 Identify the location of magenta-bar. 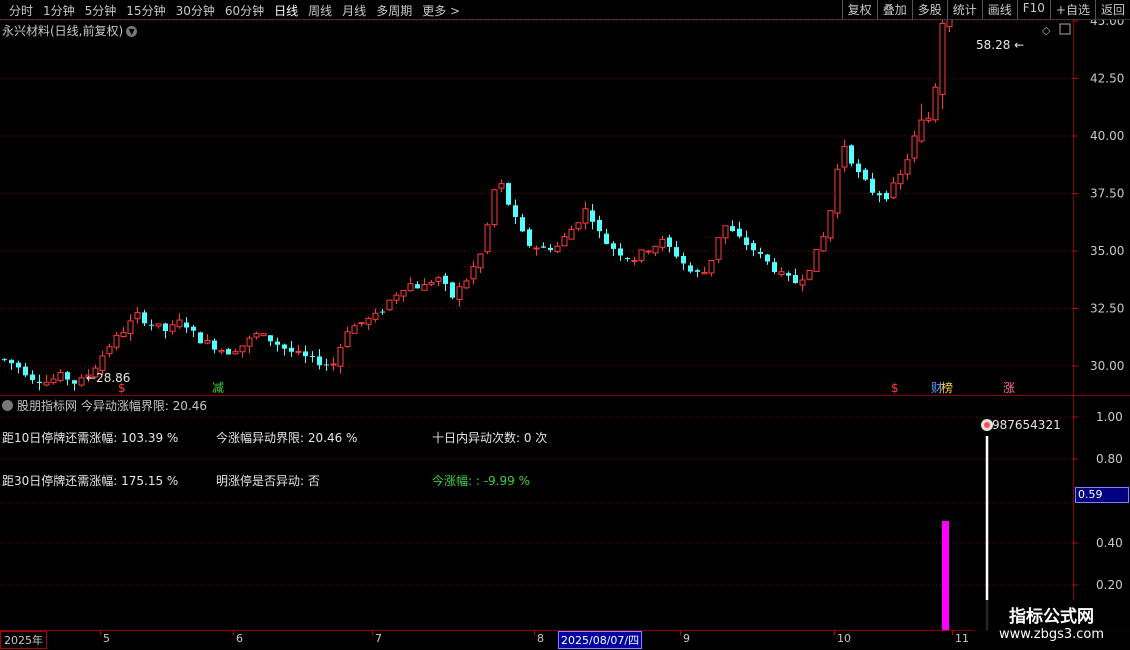
(945, 575).